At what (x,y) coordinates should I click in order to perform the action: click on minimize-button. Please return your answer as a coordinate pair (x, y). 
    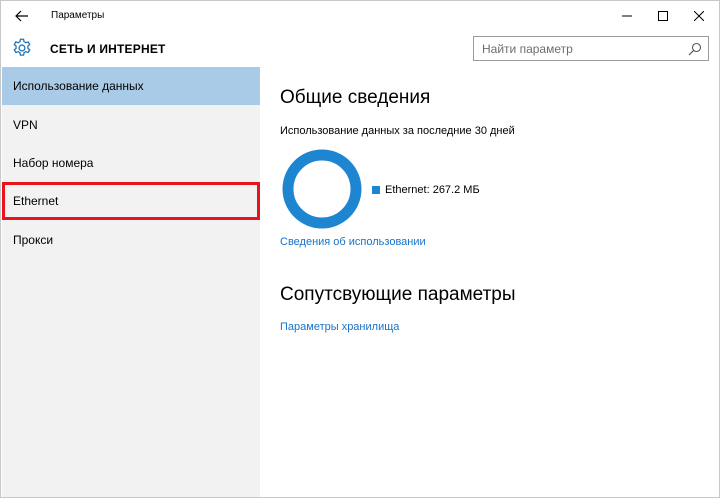
    Looking at the image, I should click on (627, 16).